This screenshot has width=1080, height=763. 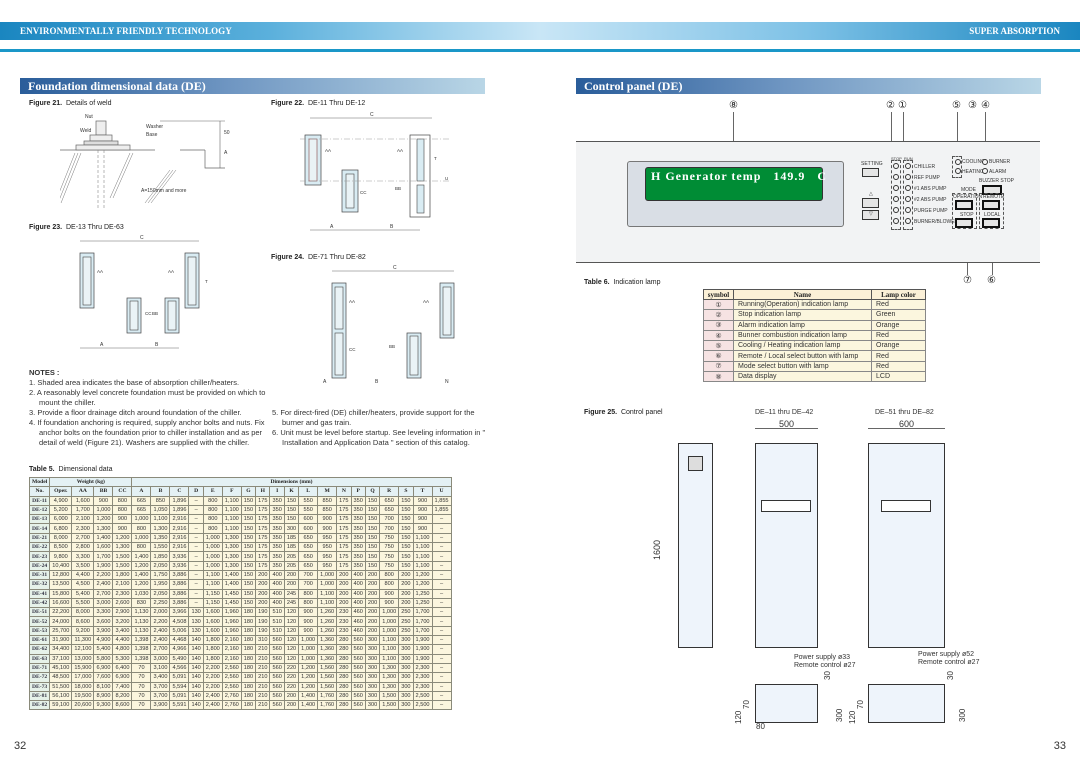 What do you see at coordinates (964, 205) in the screenshot?
I see `operation-button` at bounding box center [964, 205].